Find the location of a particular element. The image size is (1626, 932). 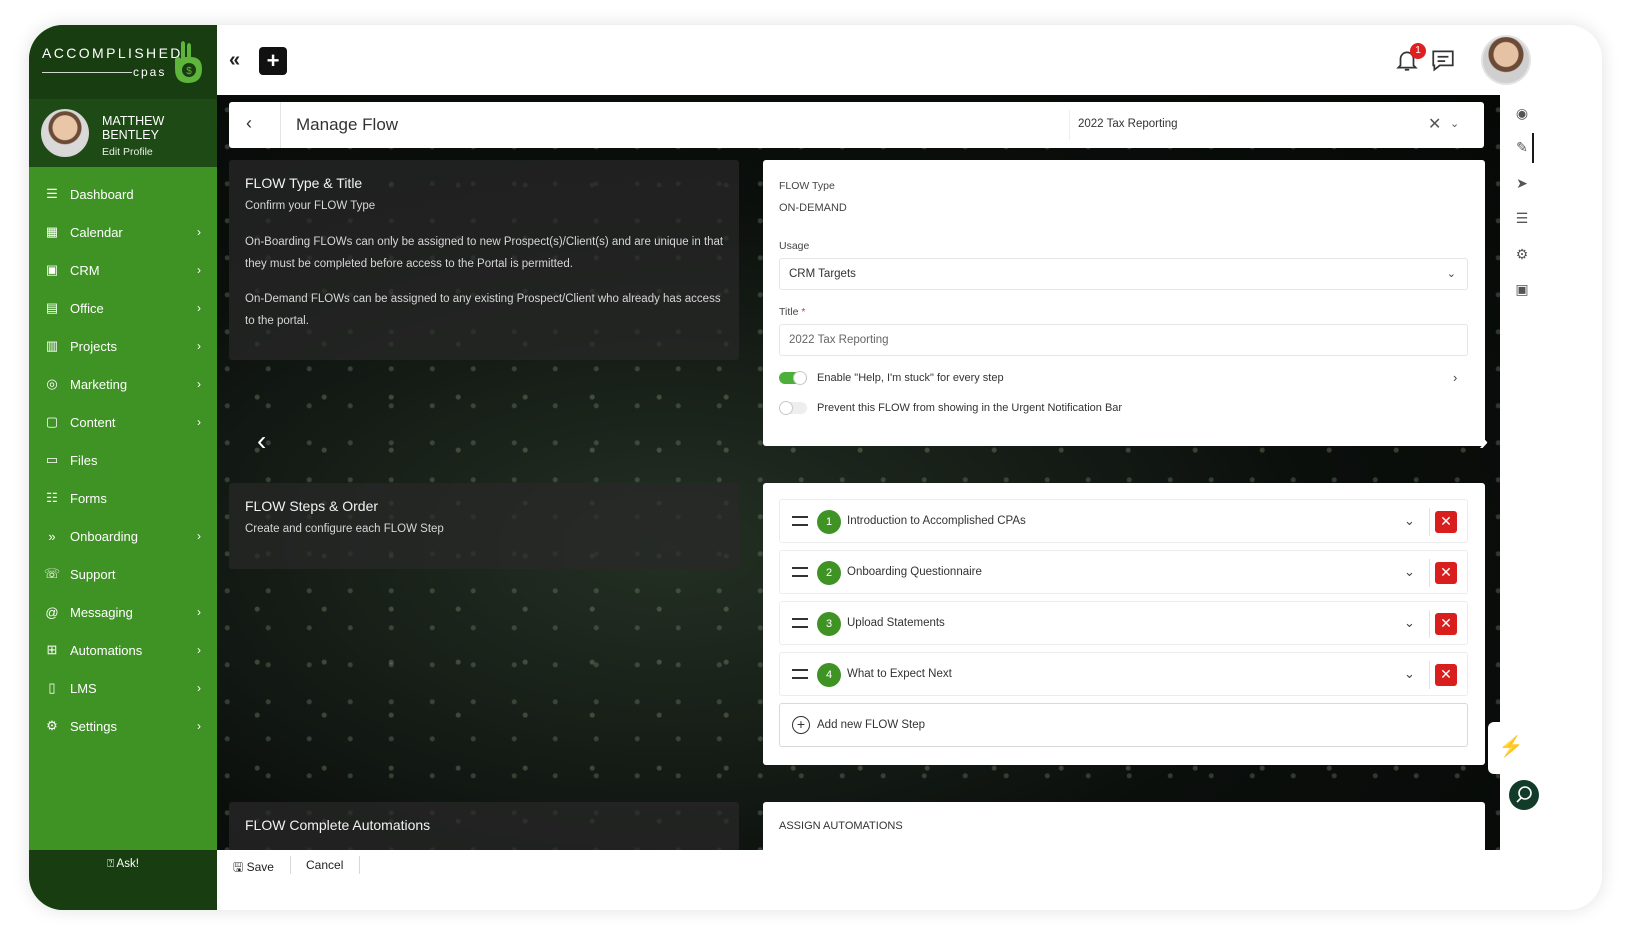

sidebar-item-label: Support is located at coordinates (93, 574).